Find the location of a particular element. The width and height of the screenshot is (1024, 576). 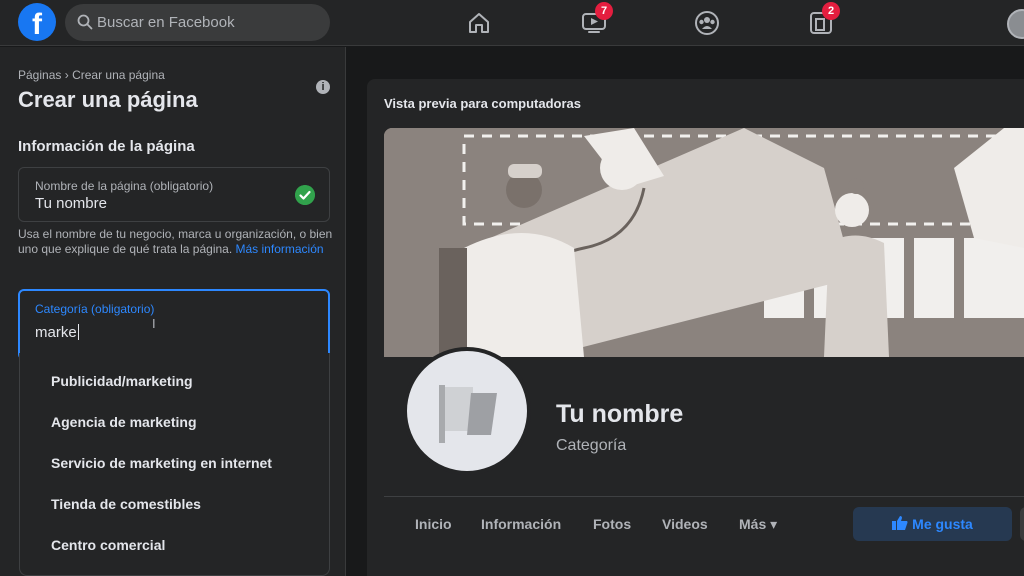

tab-photos: Fotos is located at coordinates (612, 524).